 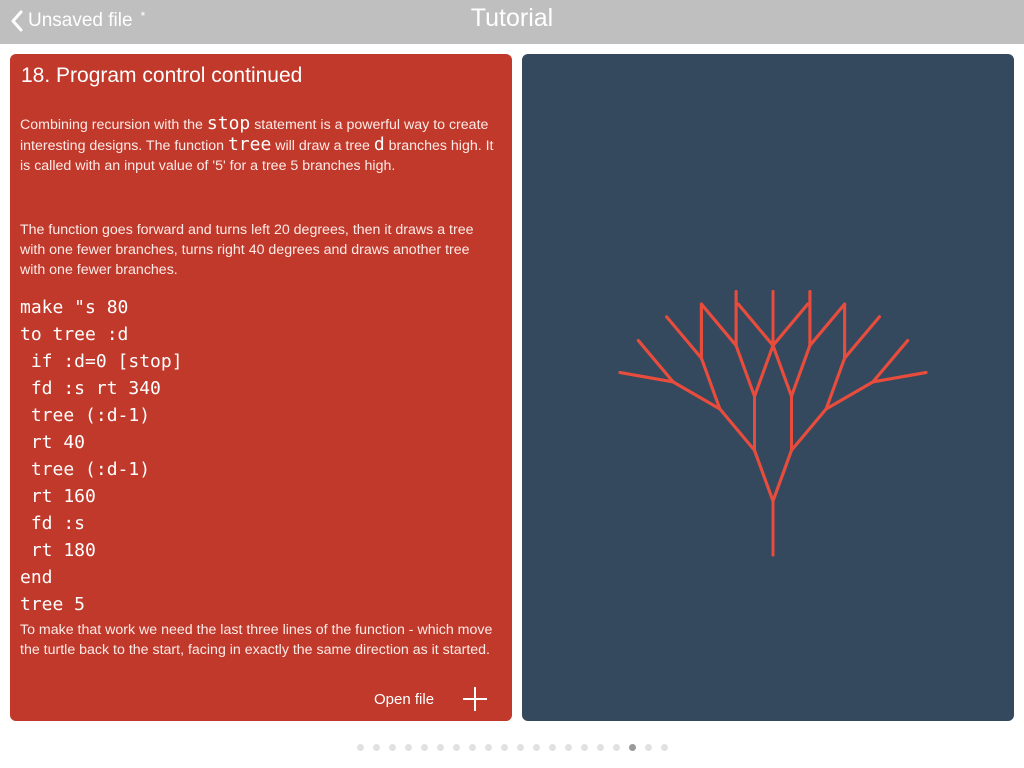 What do you see at coordinates (773, 423) in the screenshot?
I see `tree-drawing` at bounding box center [773, 423].